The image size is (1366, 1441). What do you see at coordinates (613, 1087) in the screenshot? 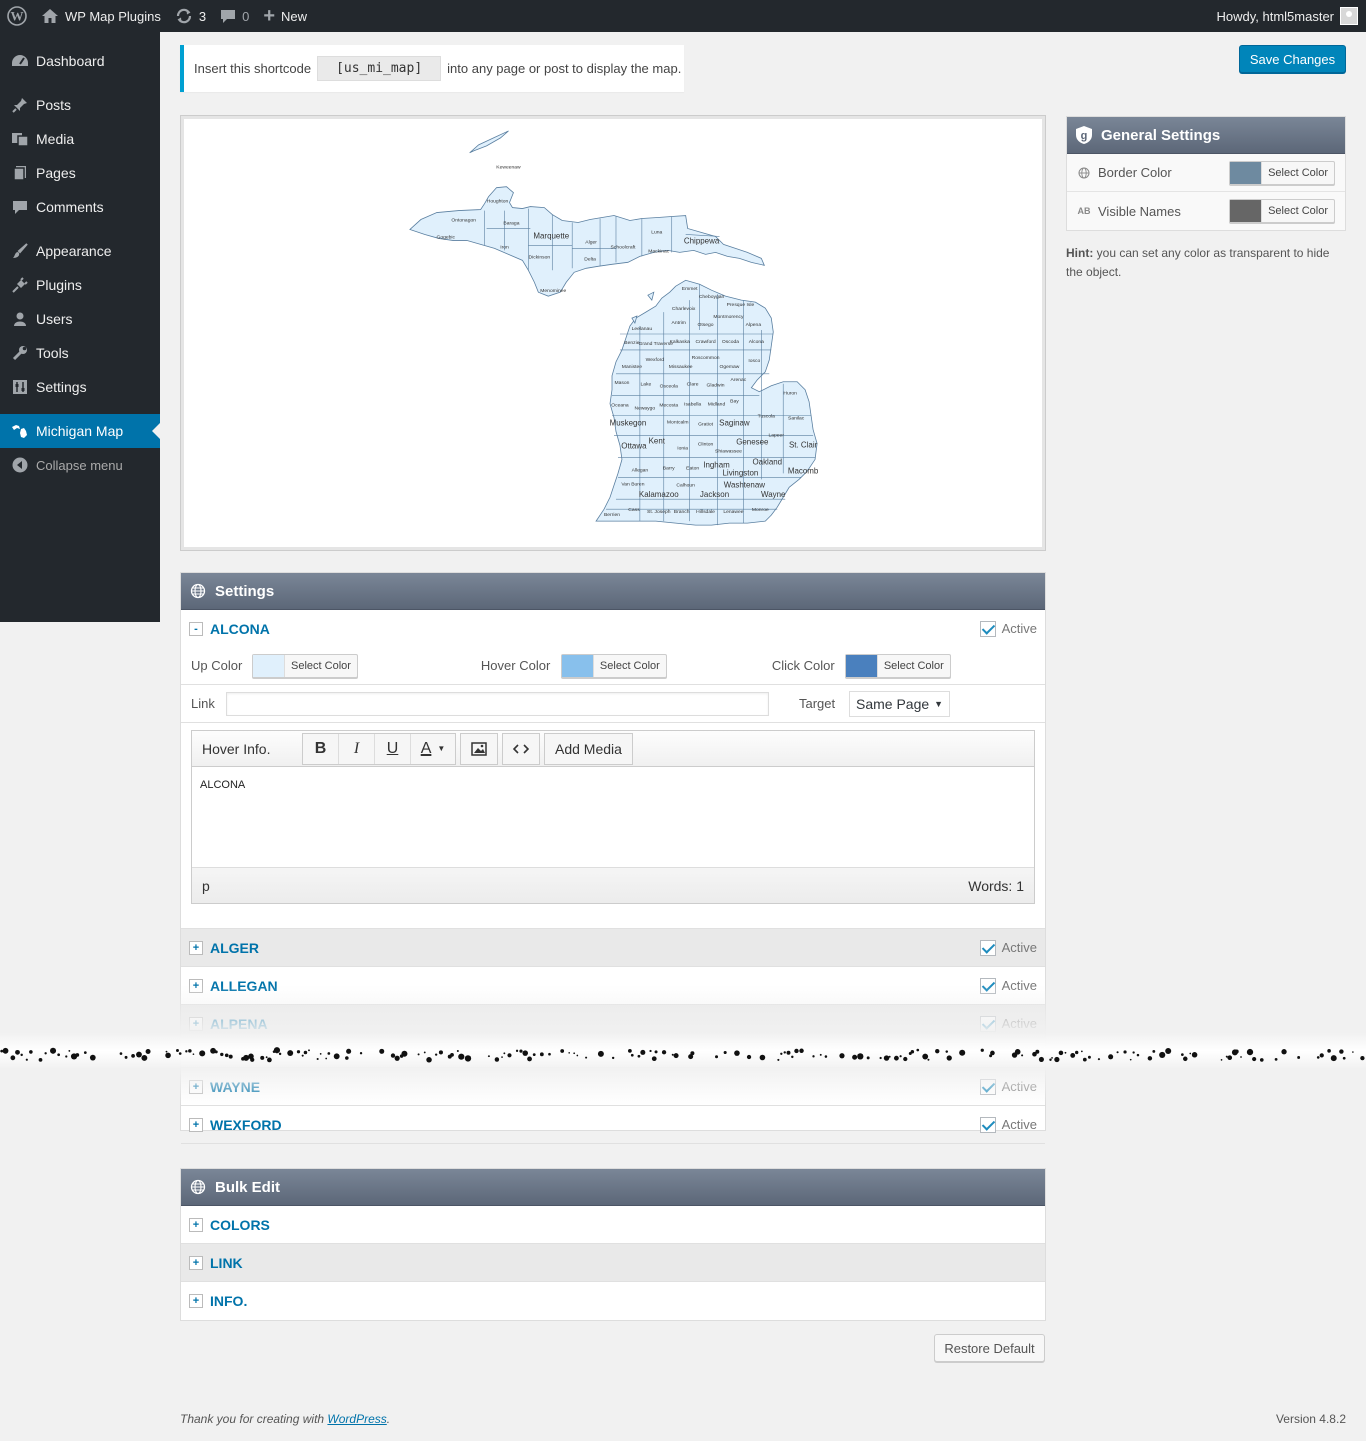
I see `region-row: + WAYNE Active` at bounding box center [613, 1087].